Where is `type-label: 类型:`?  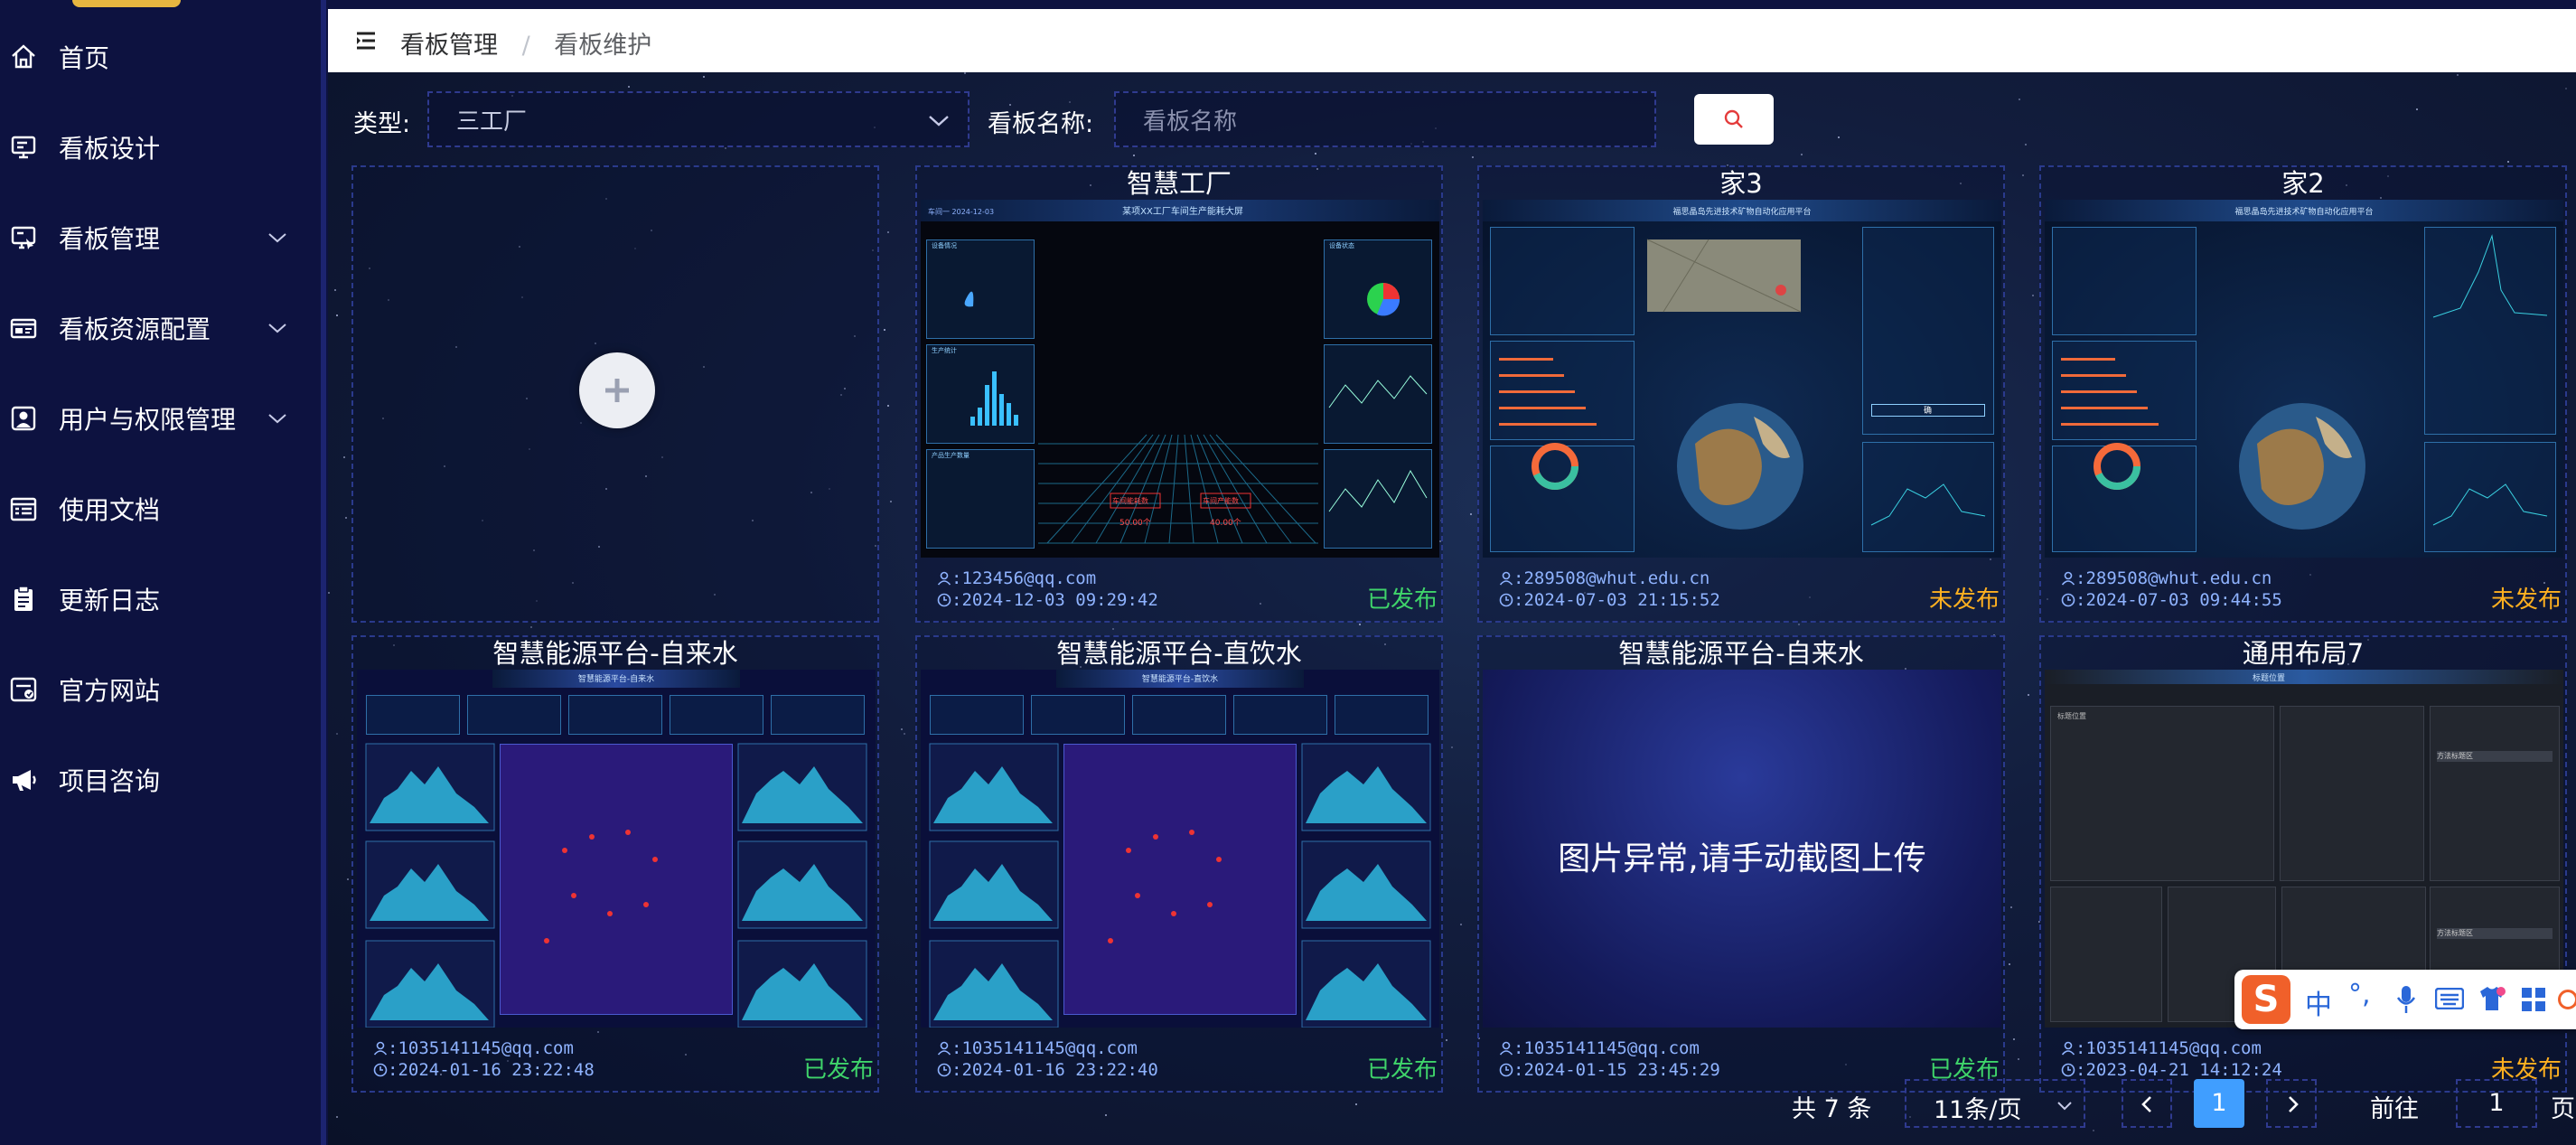 type-label: 类型: is located at coordinates (382, 124).